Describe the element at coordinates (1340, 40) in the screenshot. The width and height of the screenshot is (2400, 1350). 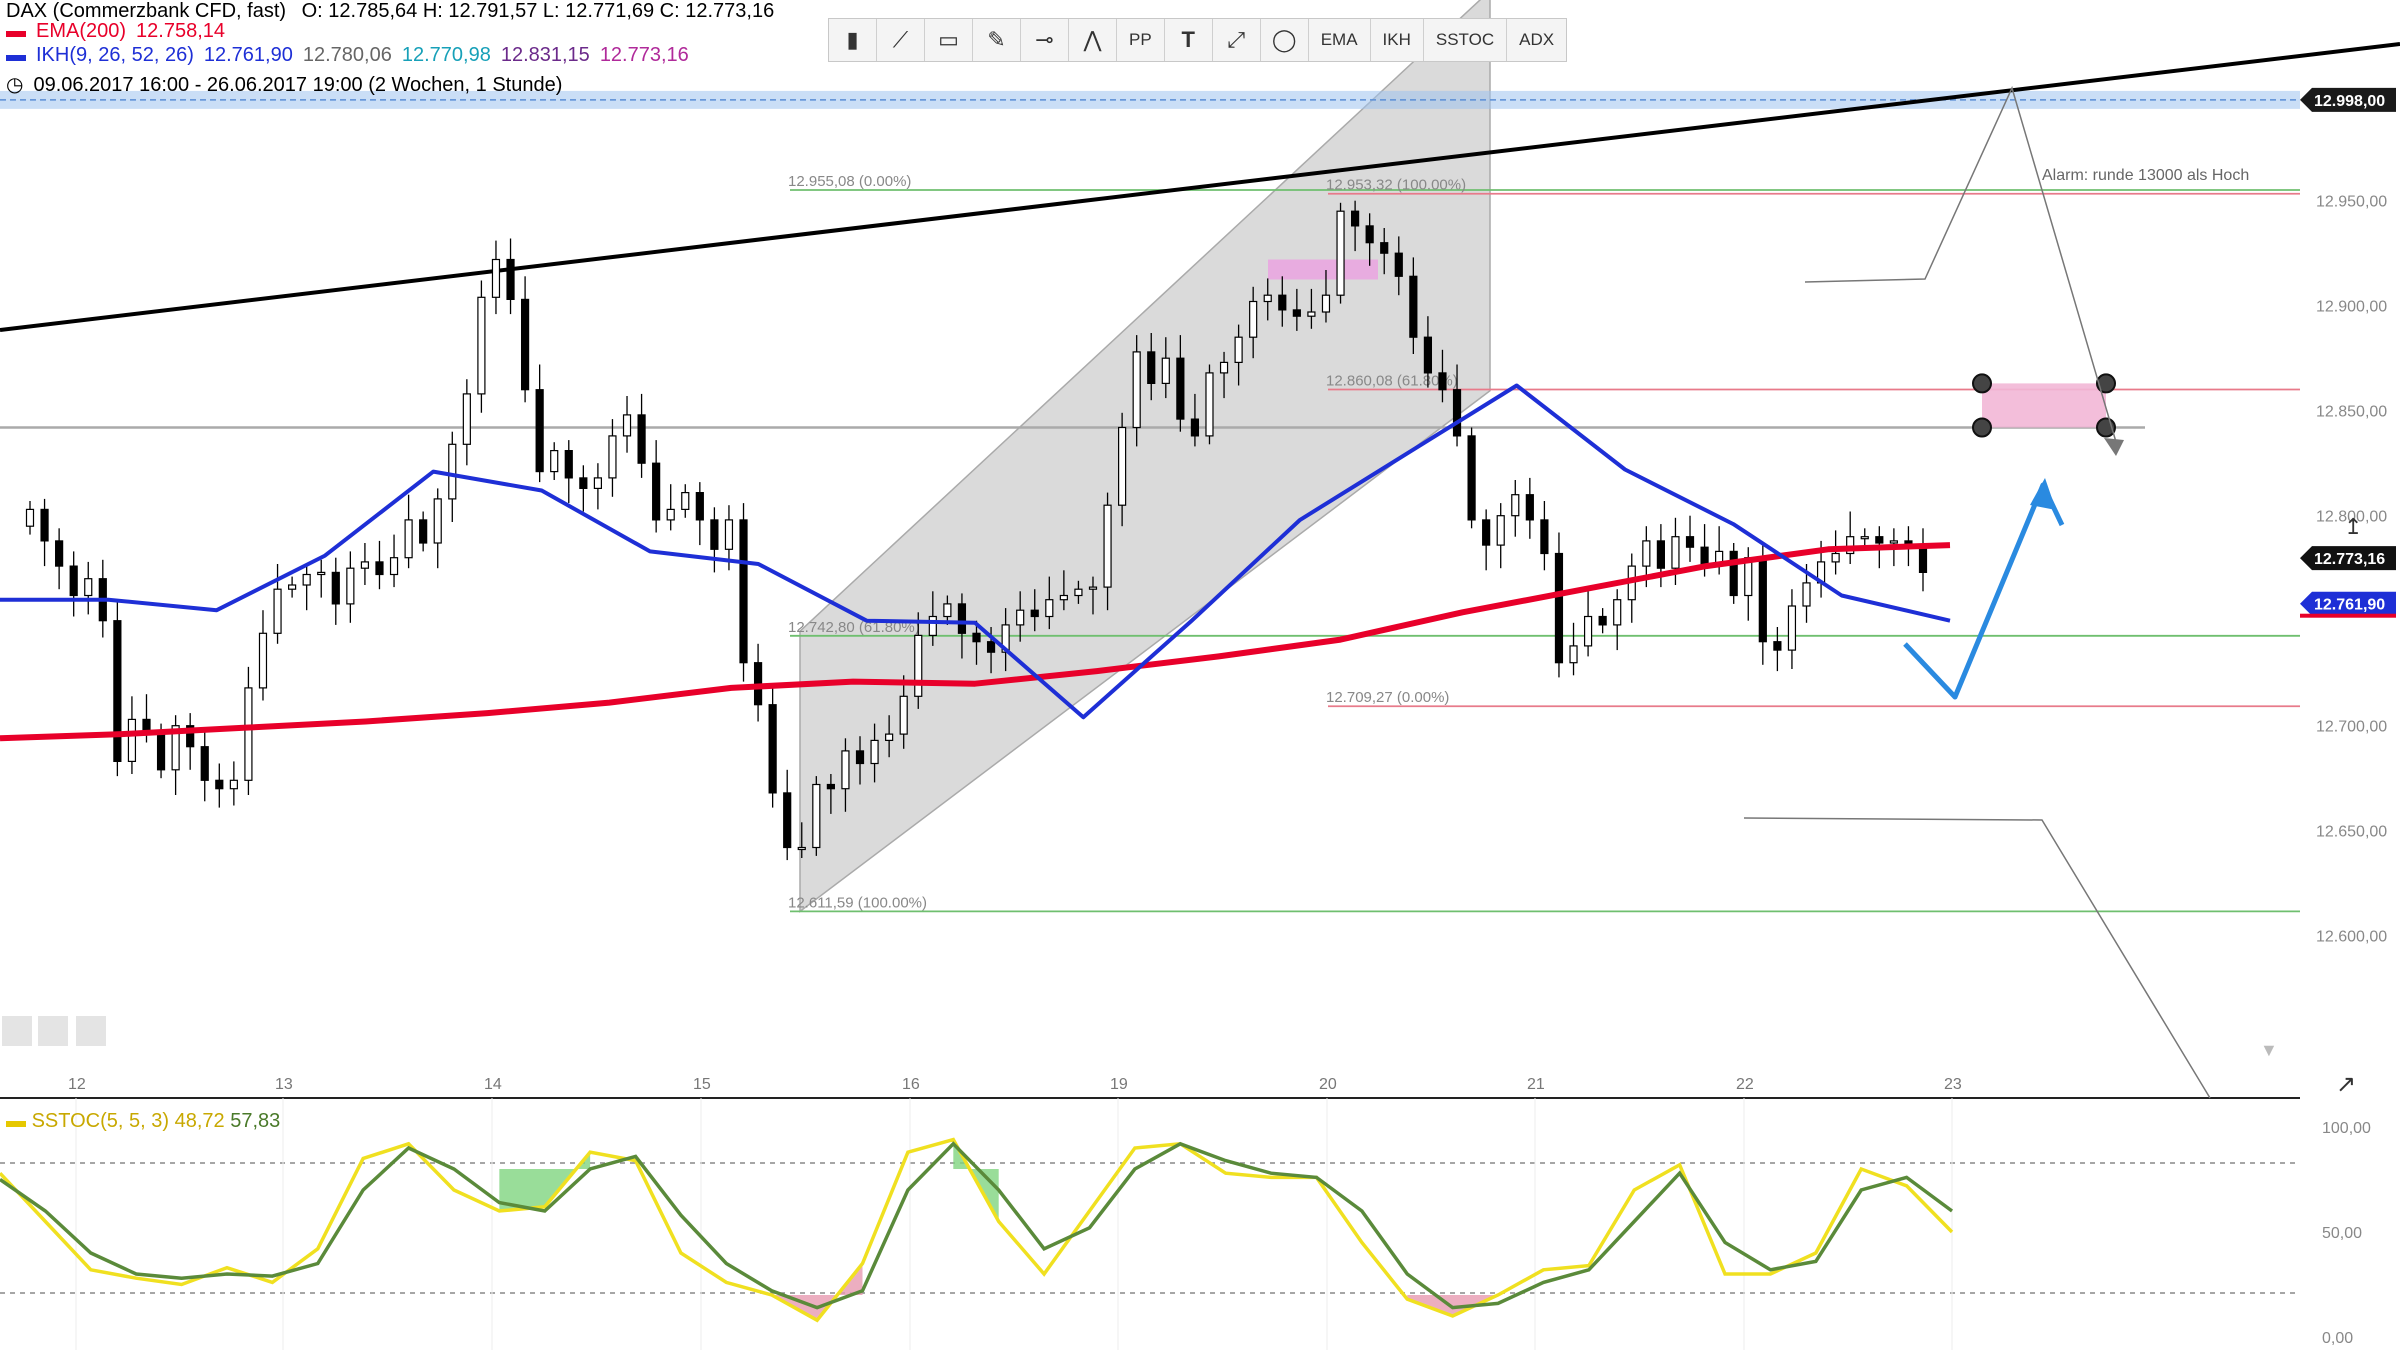
I see `ema-button: EMA` at that location.